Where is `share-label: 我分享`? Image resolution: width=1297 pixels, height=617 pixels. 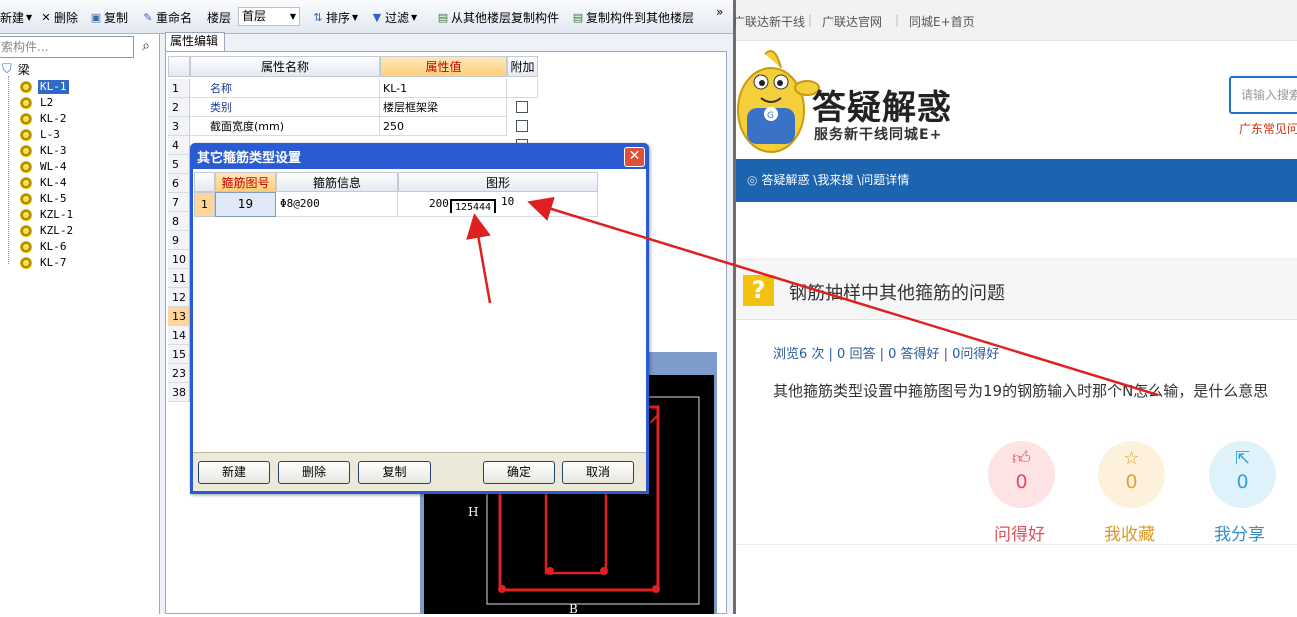 share-label: 我分享 is located at coordinates (1239, 532).